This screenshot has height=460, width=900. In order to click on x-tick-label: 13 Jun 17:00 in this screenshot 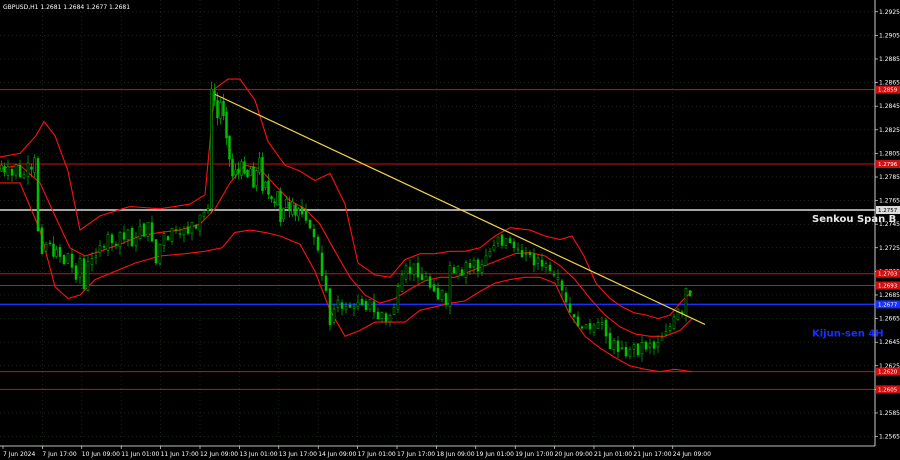, I will do `click(298, 454)`.